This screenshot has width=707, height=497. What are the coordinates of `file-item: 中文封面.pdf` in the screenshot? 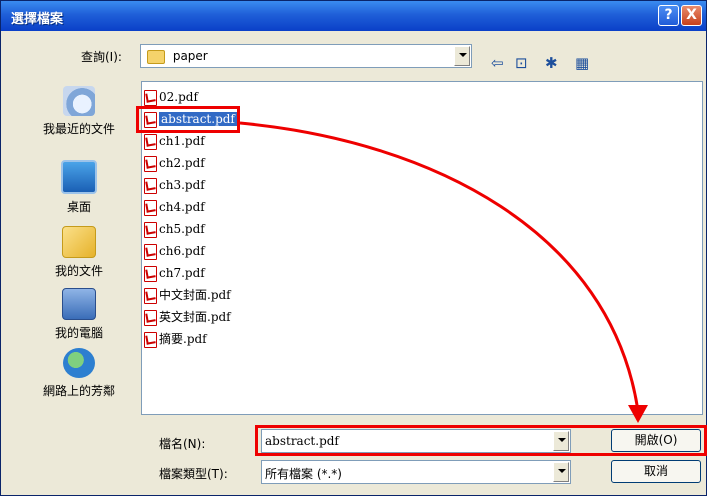 It's located at (186, 295).